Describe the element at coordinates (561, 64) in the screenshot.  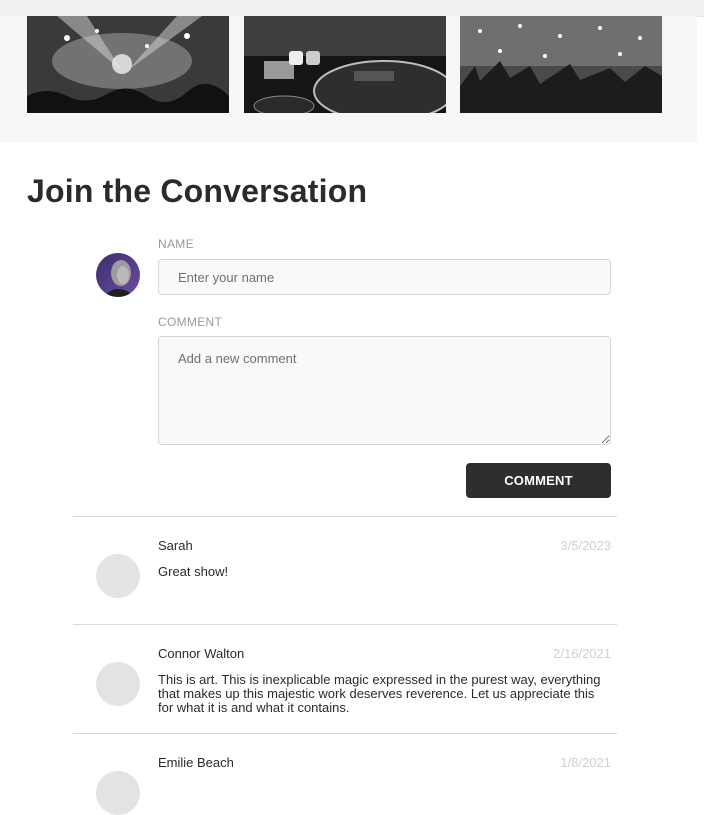
I see `gallery-image-crowd` at that location.